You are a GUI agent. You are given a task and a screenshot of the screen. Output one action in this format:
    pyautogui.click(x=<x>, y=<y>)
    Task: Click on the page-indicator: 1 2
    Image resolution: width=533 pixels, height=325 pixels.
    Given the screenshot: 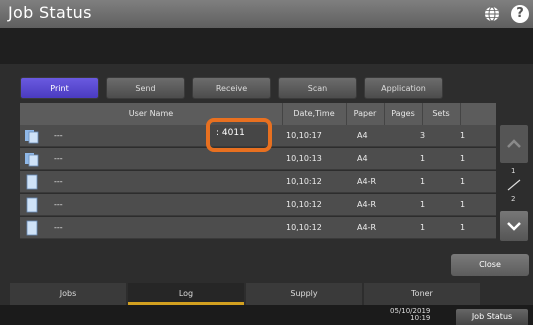 What is the action you would take?
    pyautogui.click(x=514, y=187)
    